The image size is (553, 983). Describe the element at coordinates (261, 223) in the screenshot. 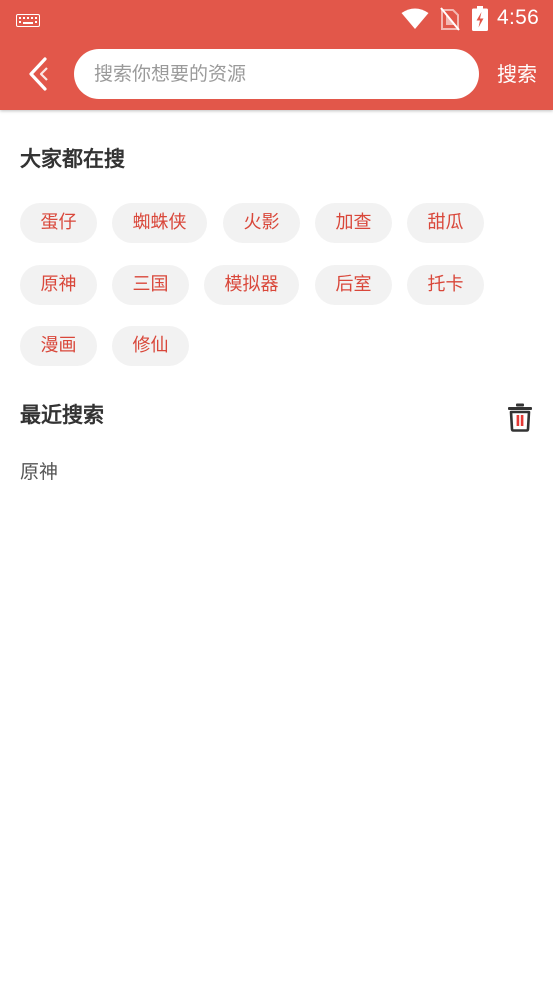

I see `hot-tag: 火影` at that location.